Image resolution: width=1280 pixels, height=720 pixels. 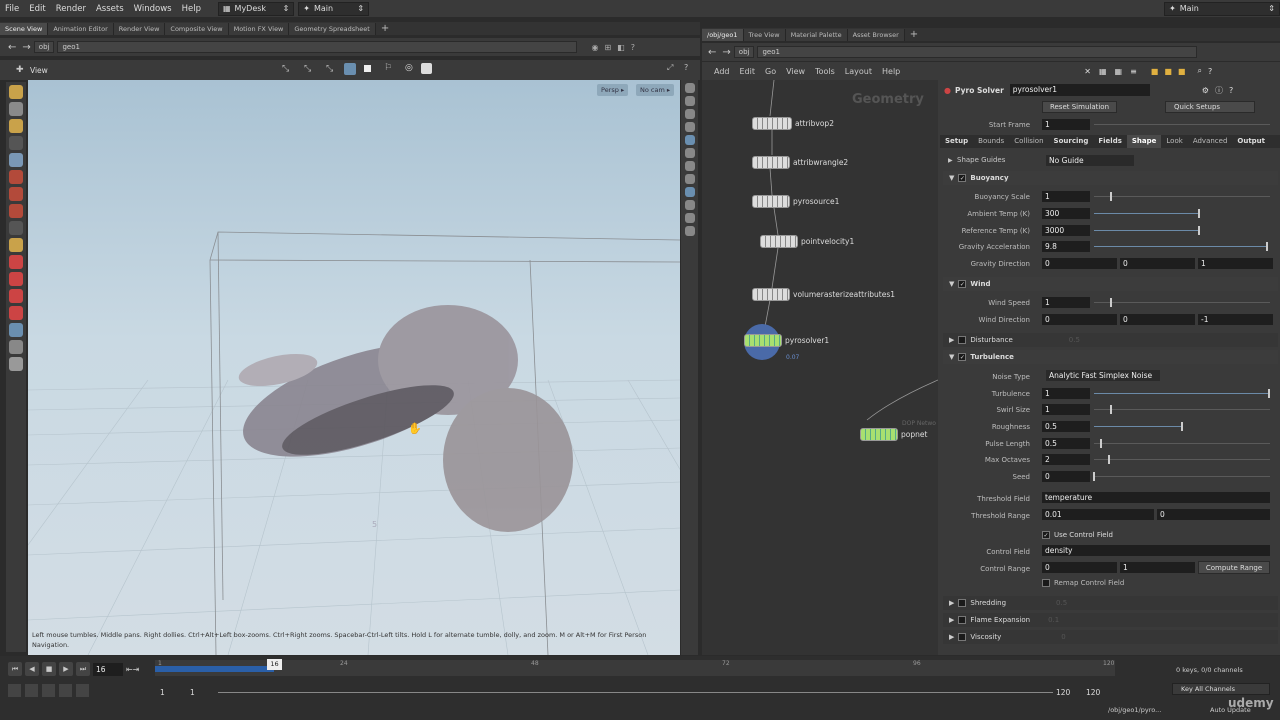 What do you see at coordinates (15, 669) in the screenshot?
I see `skip-start-icon: ⏮` at bounding box center [15, 669].